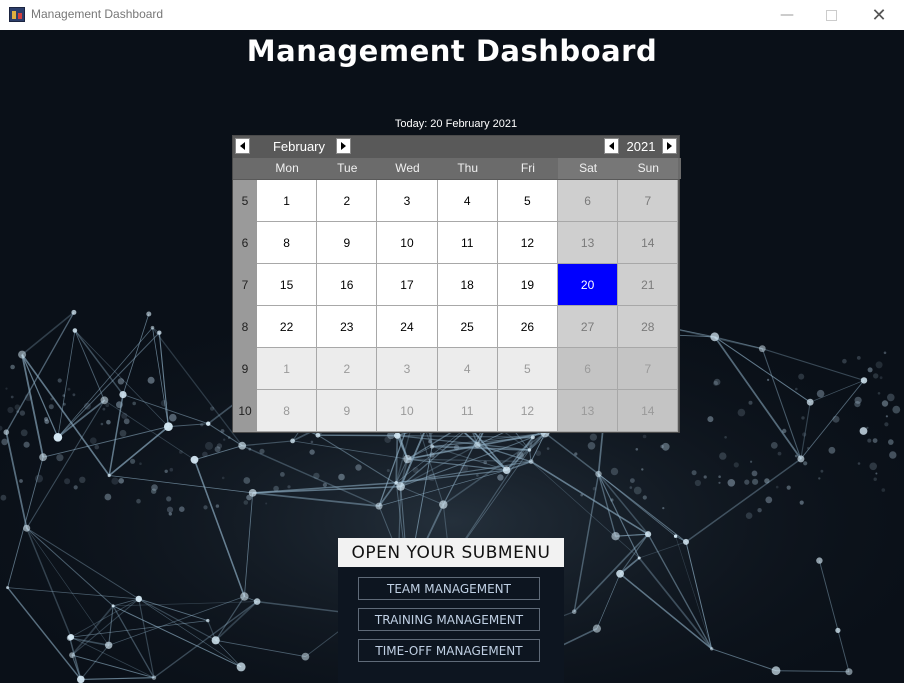 The width and height of the screenshot is (904, 683). Describe the element at coordinates (456, 124) in the screenshot. I see `today-label: Today: 20 February 2021` at that location.